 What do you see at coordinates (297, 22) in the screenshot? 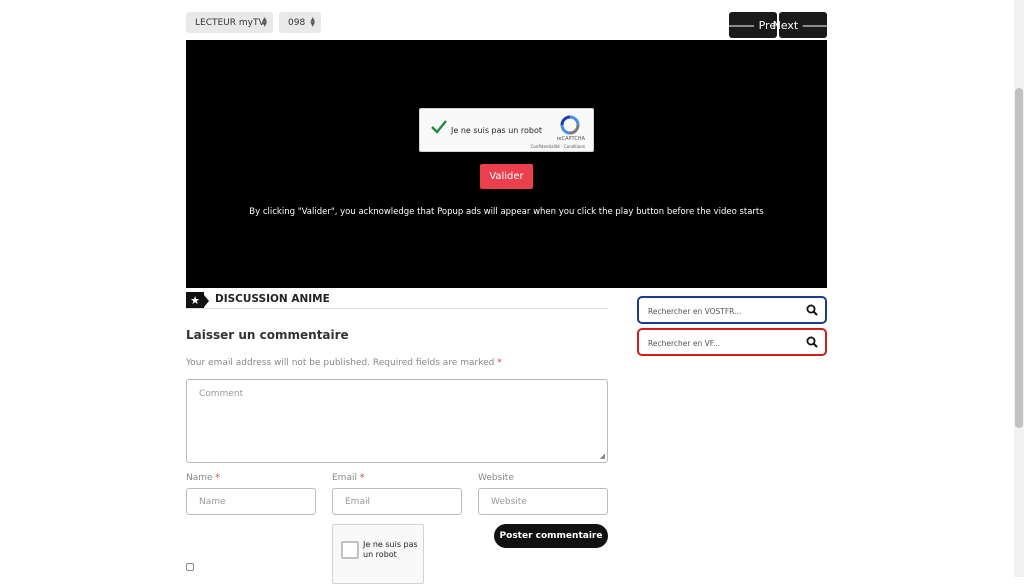
I see `episode-select-value: 098` at bounding box center [297, 22].